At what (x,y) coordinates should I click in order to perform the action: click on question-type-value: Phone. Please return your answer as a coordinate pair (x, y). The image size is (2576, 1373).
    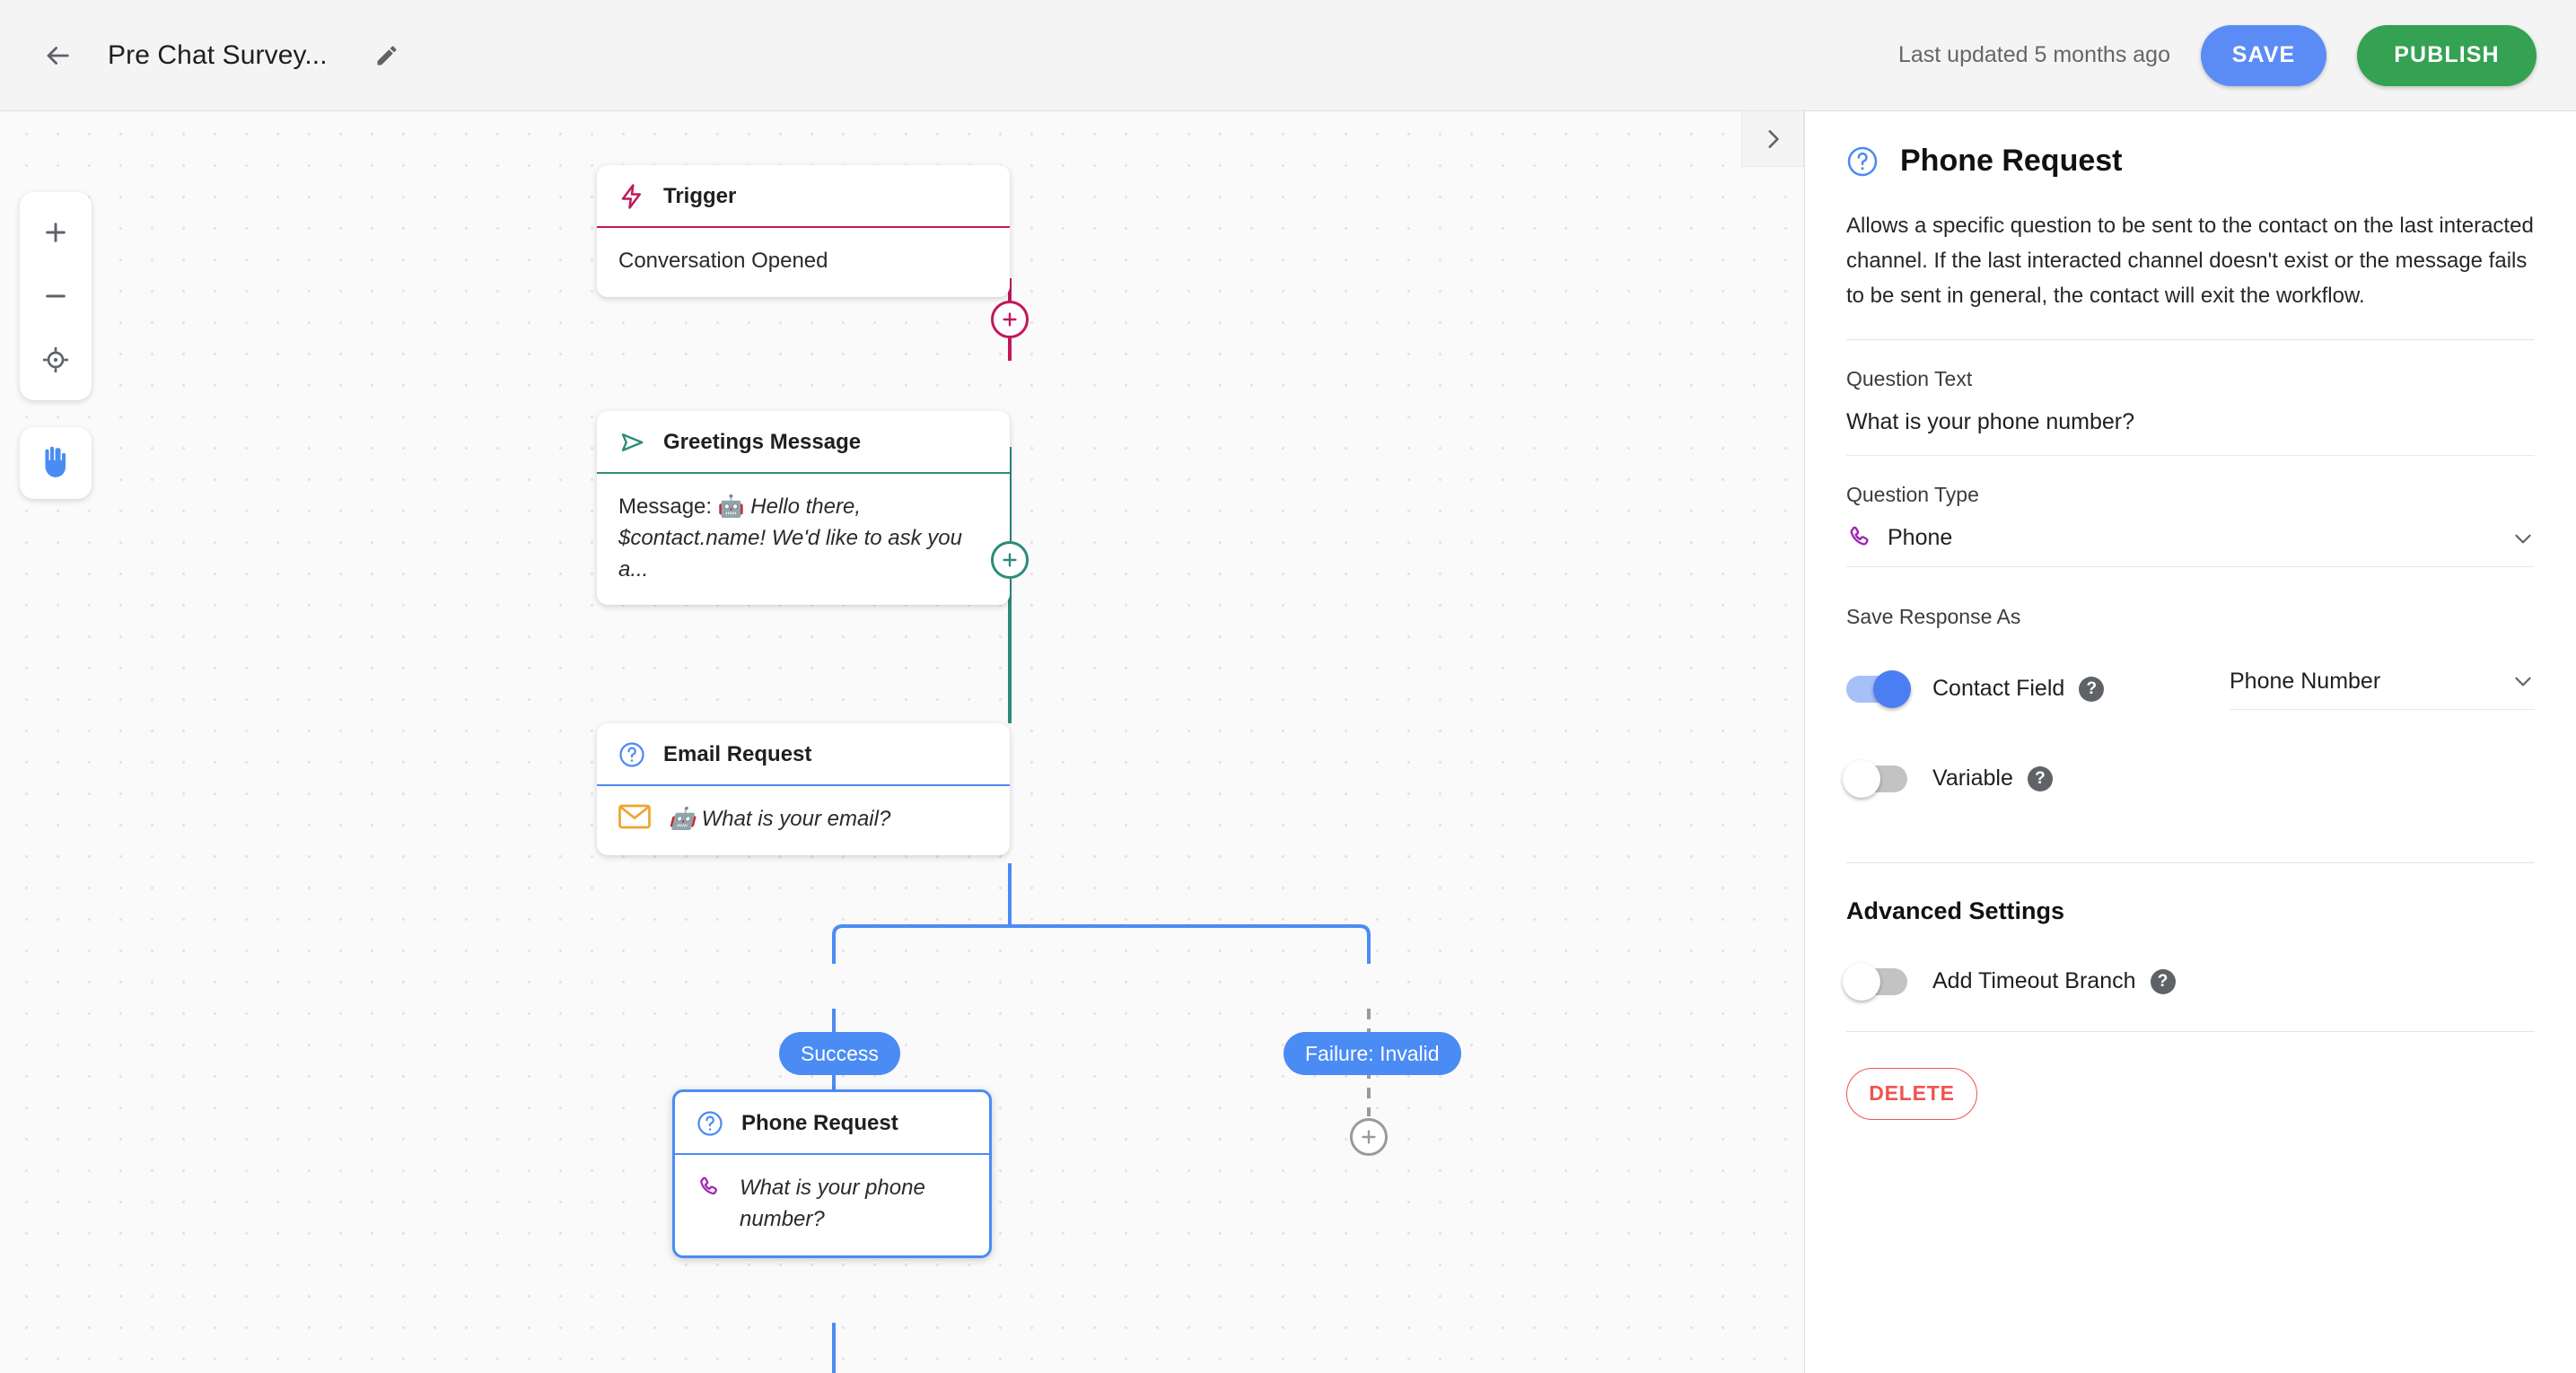
    Looking at the image, I should click on (1920, 538).